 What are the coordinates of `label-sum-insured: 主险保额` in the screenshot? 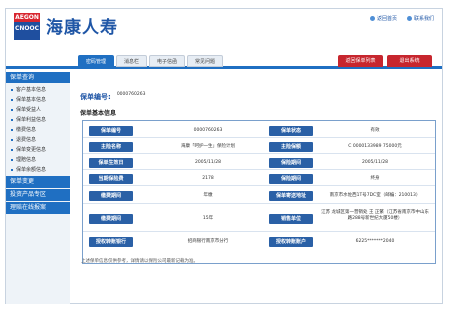 It's located at (291, 147).